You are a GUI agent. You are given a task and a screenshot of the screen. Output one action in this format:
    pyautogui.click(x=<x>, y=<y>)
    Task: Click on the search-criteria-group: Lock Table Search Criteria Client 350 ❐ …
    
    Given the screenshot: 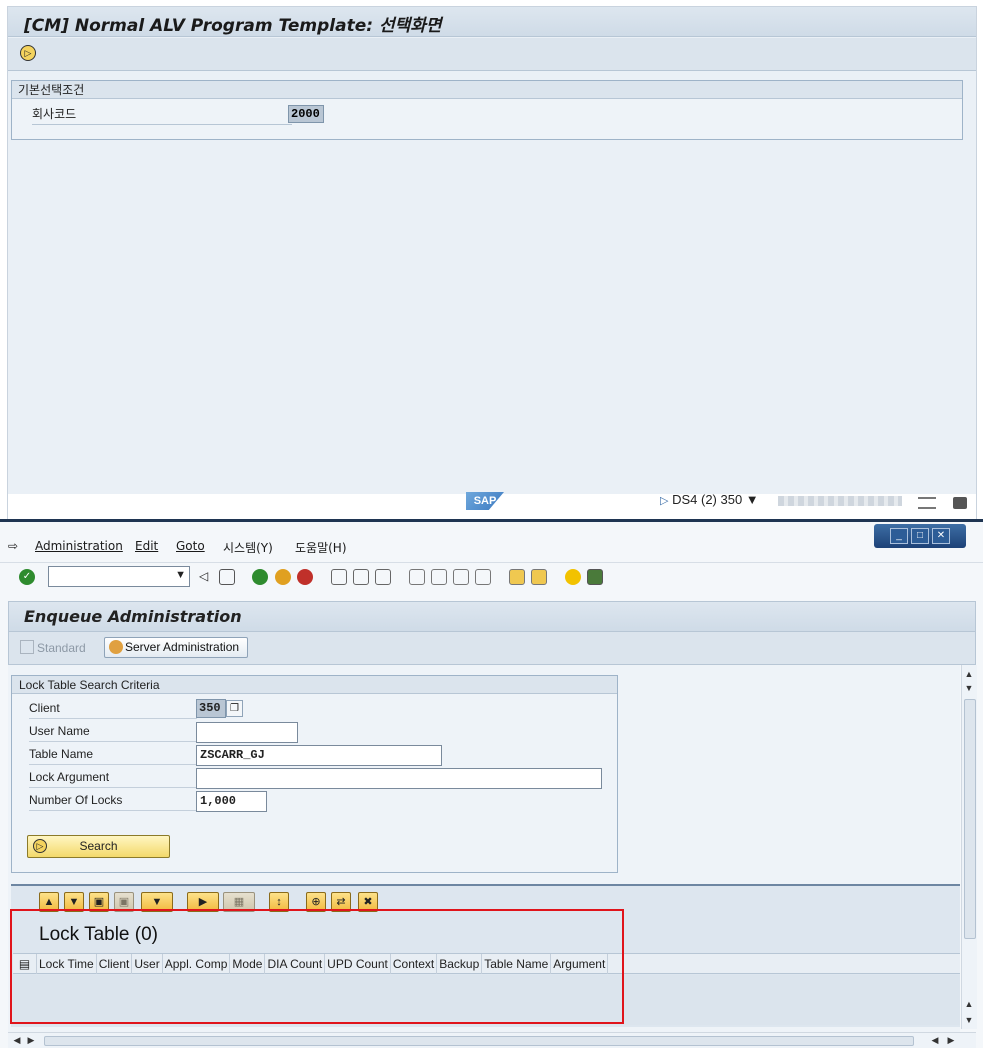 What is the action you would take?
    pyautogui.click(x=314, y=774)
    